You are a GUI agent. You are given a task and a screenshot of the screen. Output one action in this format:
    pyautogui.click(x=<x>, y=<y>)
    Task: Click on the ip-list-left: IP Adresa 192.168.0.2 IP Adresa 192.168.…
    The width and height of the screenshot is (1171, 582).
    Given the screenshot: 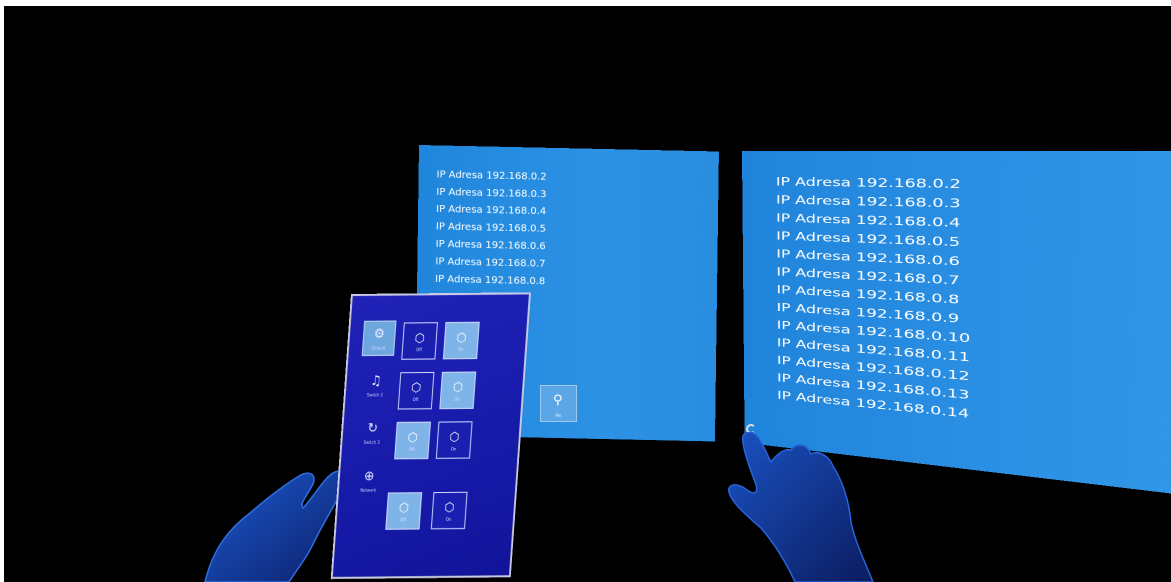 What is the action you would take?
    pyautogui.click(x=568, y=230)
    